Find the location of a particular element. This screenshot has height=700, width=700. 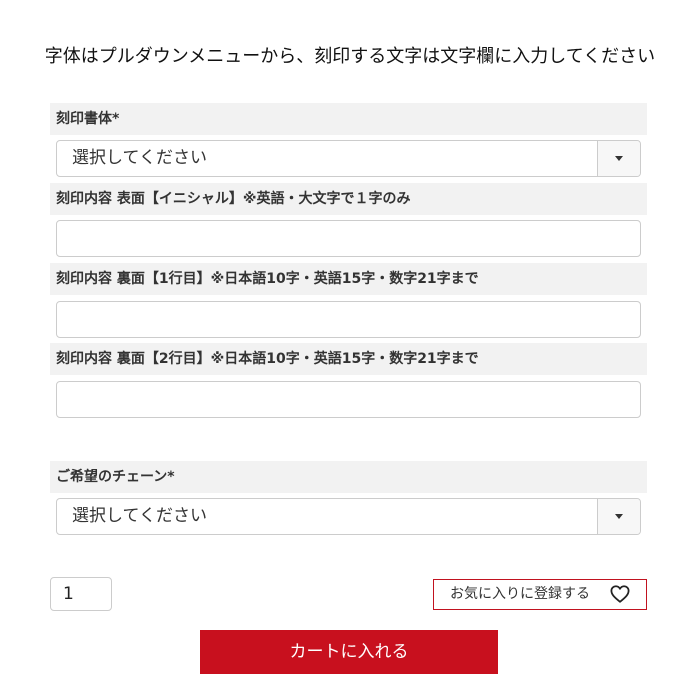

font-select-value: 選択してください is located at coordinates (139, 158).